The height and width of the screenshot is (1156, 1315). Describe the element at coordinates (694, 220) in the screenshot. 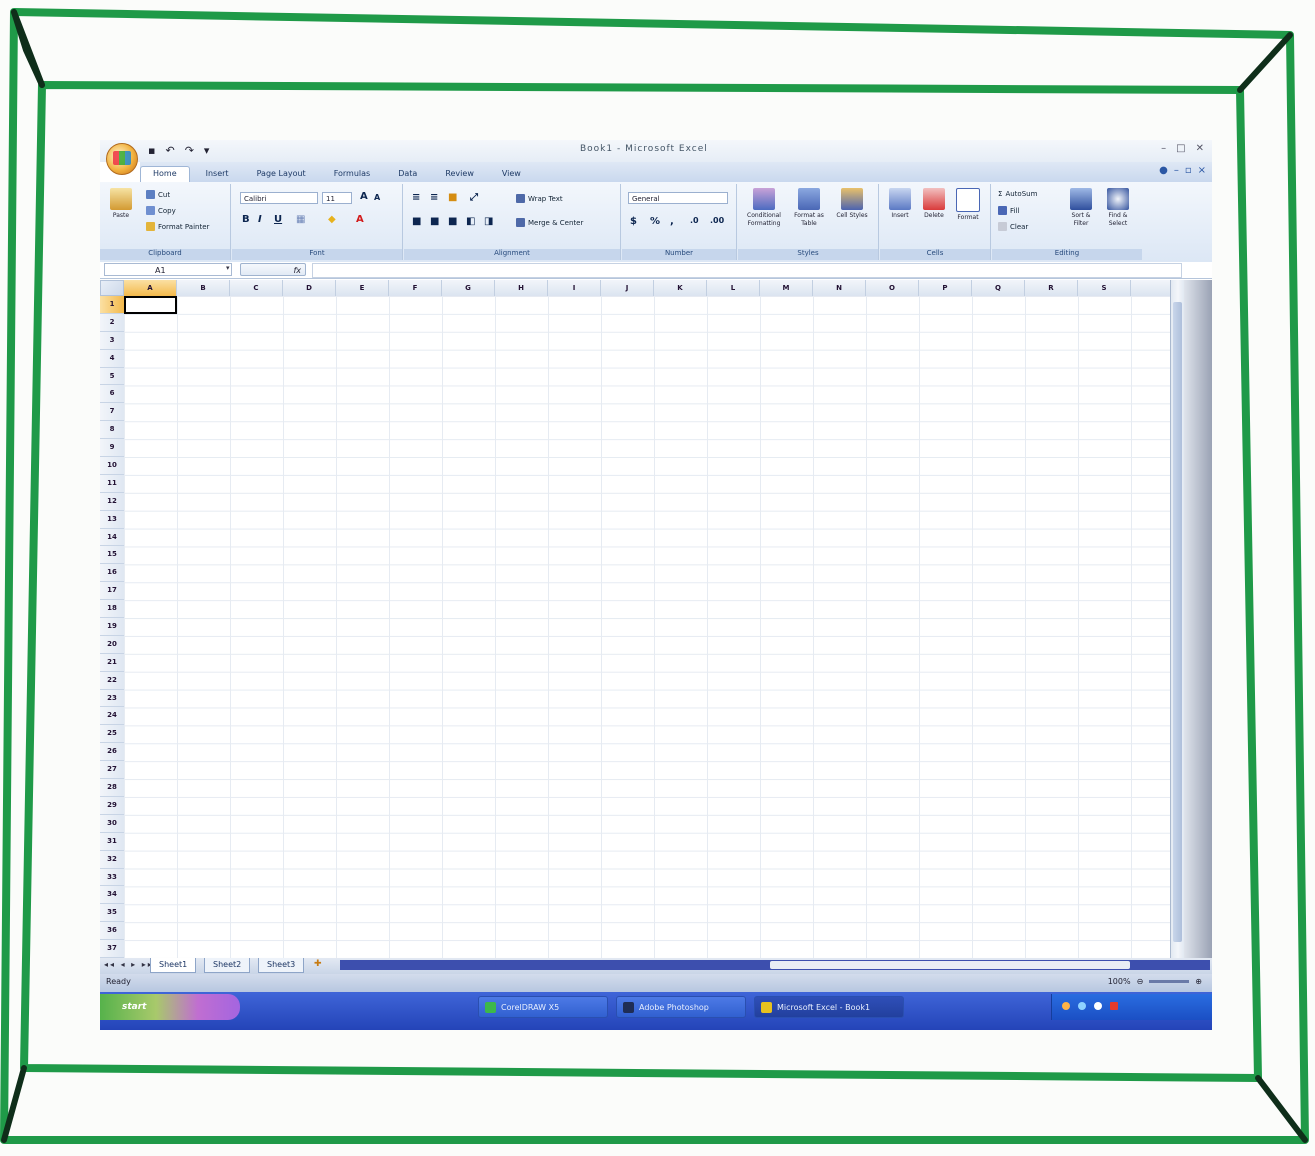

I see `increase-decimal-icon: .0` at that location.